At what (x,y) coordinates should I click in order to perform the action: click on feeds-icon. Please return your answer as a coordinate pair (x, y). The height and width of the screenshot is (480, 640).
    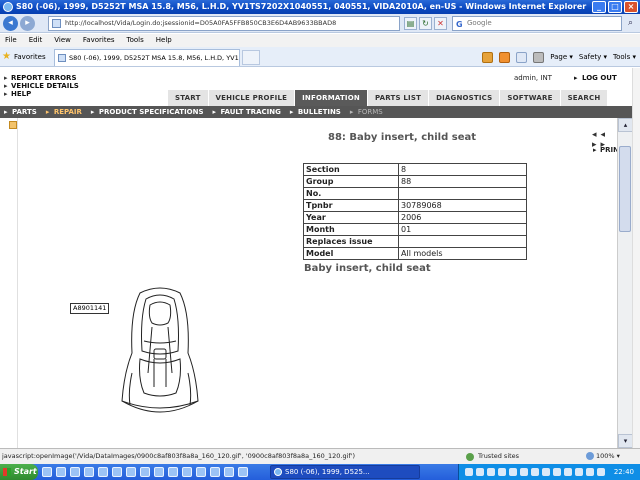
    Looking at the image, I should click on (505, 57).